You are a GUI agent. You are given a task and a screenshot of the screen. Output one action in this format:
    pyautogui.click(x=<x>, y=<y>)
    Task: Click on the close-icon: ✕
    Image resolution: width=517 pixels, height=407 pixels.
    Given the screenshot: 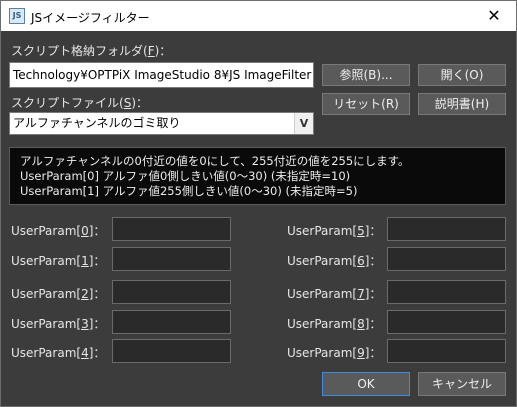 What is the action you would take?
    pyautogui.click(x=494, y=16)
    